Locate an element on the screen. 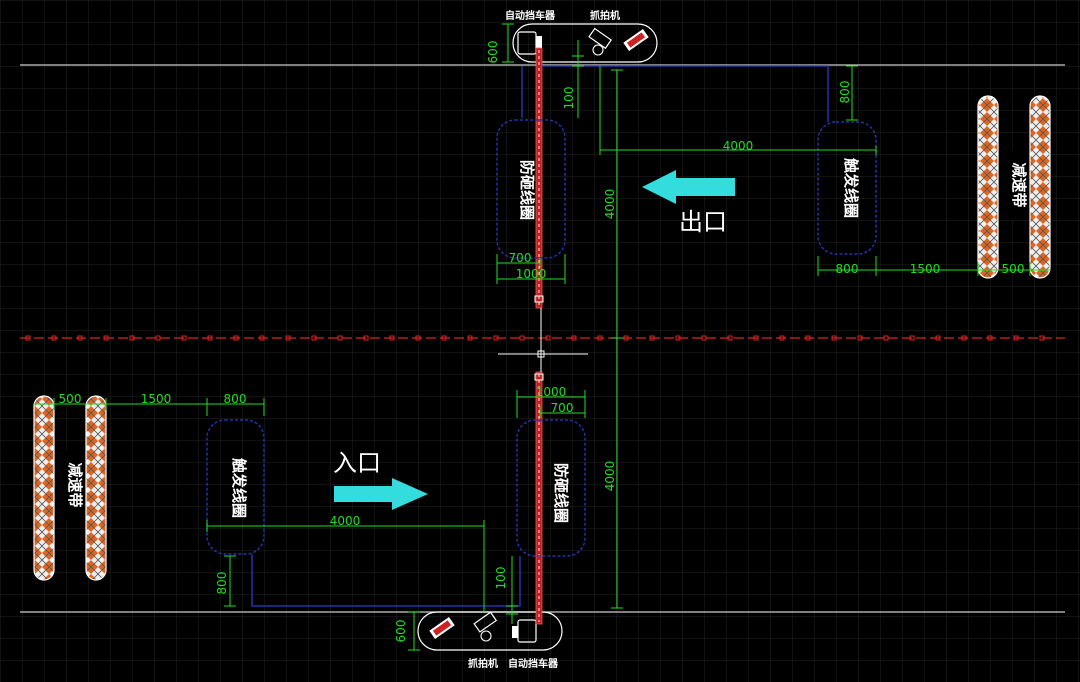  top-anti-smash-coil-label: 防砸线圈 is located at coordinates (527, 190).